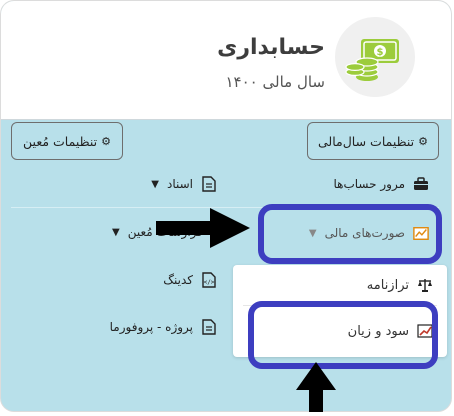  Describe the element at coordinates (151, 327) in the screenshot. I see `menu-project-proforma-label: پروژه - پروفورما` at that location.